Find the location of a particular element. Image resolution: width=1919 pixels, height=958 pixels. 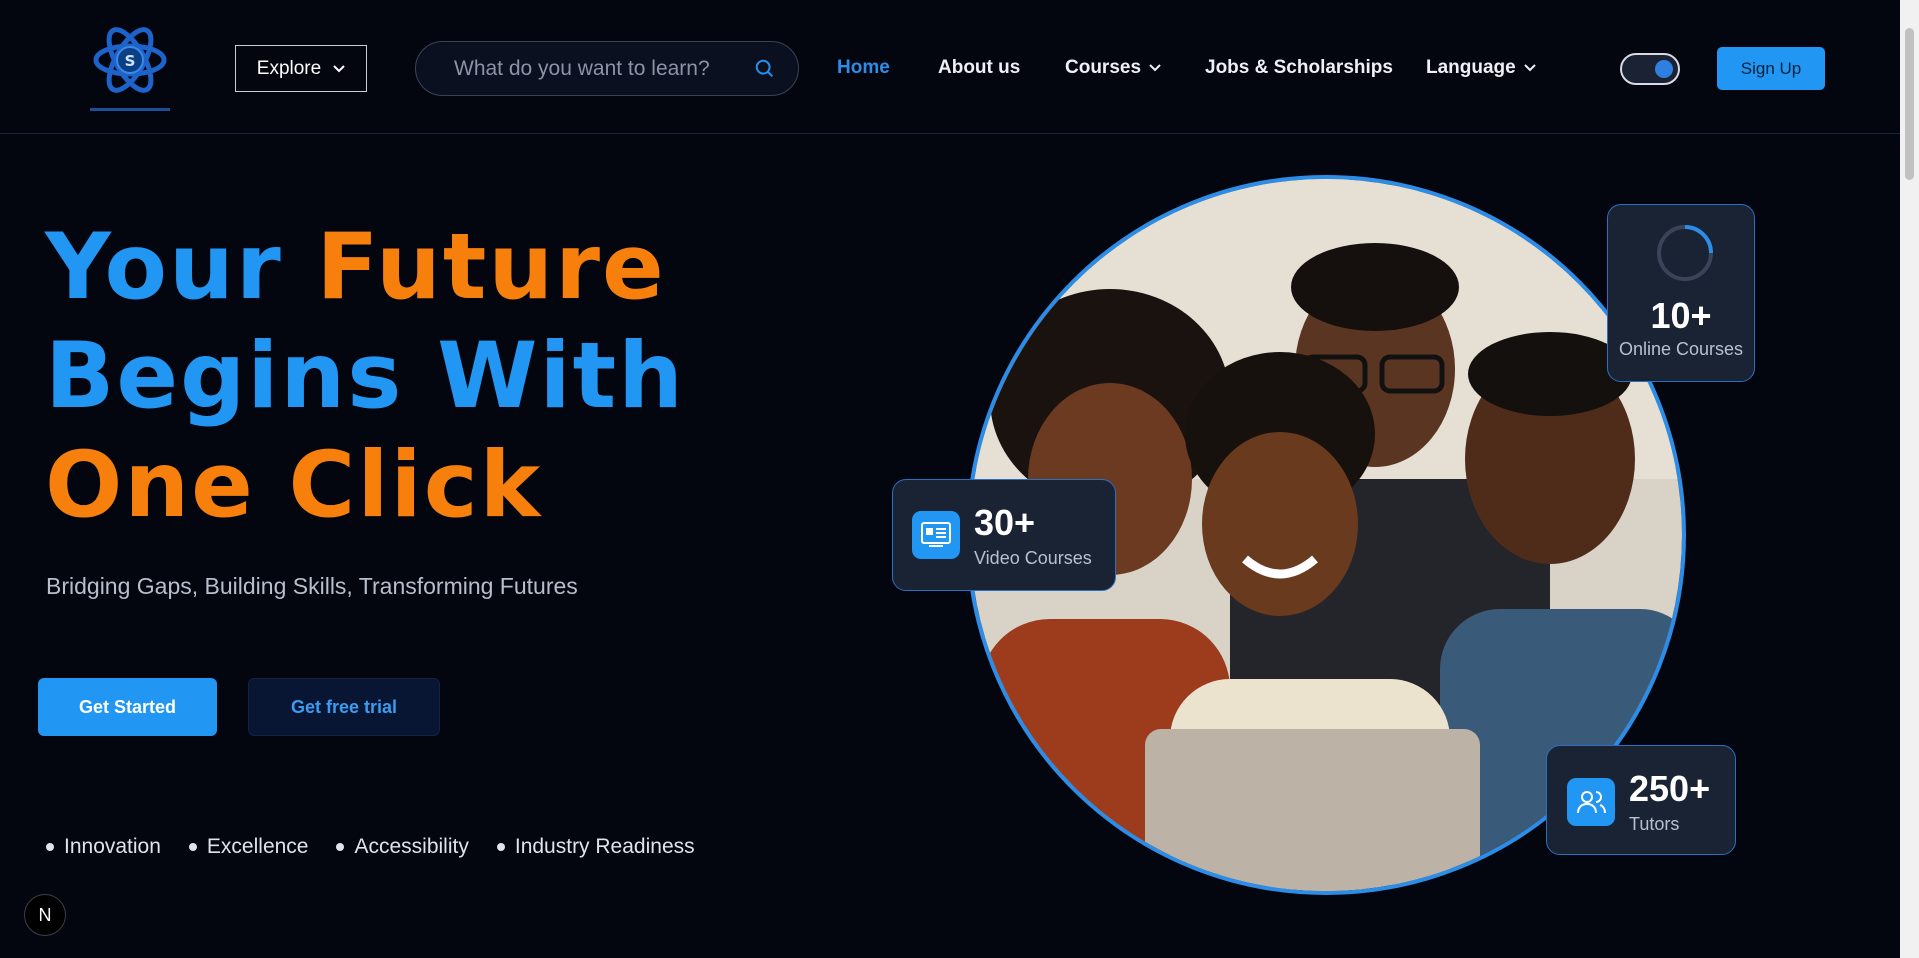

nav-home: Home is located at coordinates (863, 68).